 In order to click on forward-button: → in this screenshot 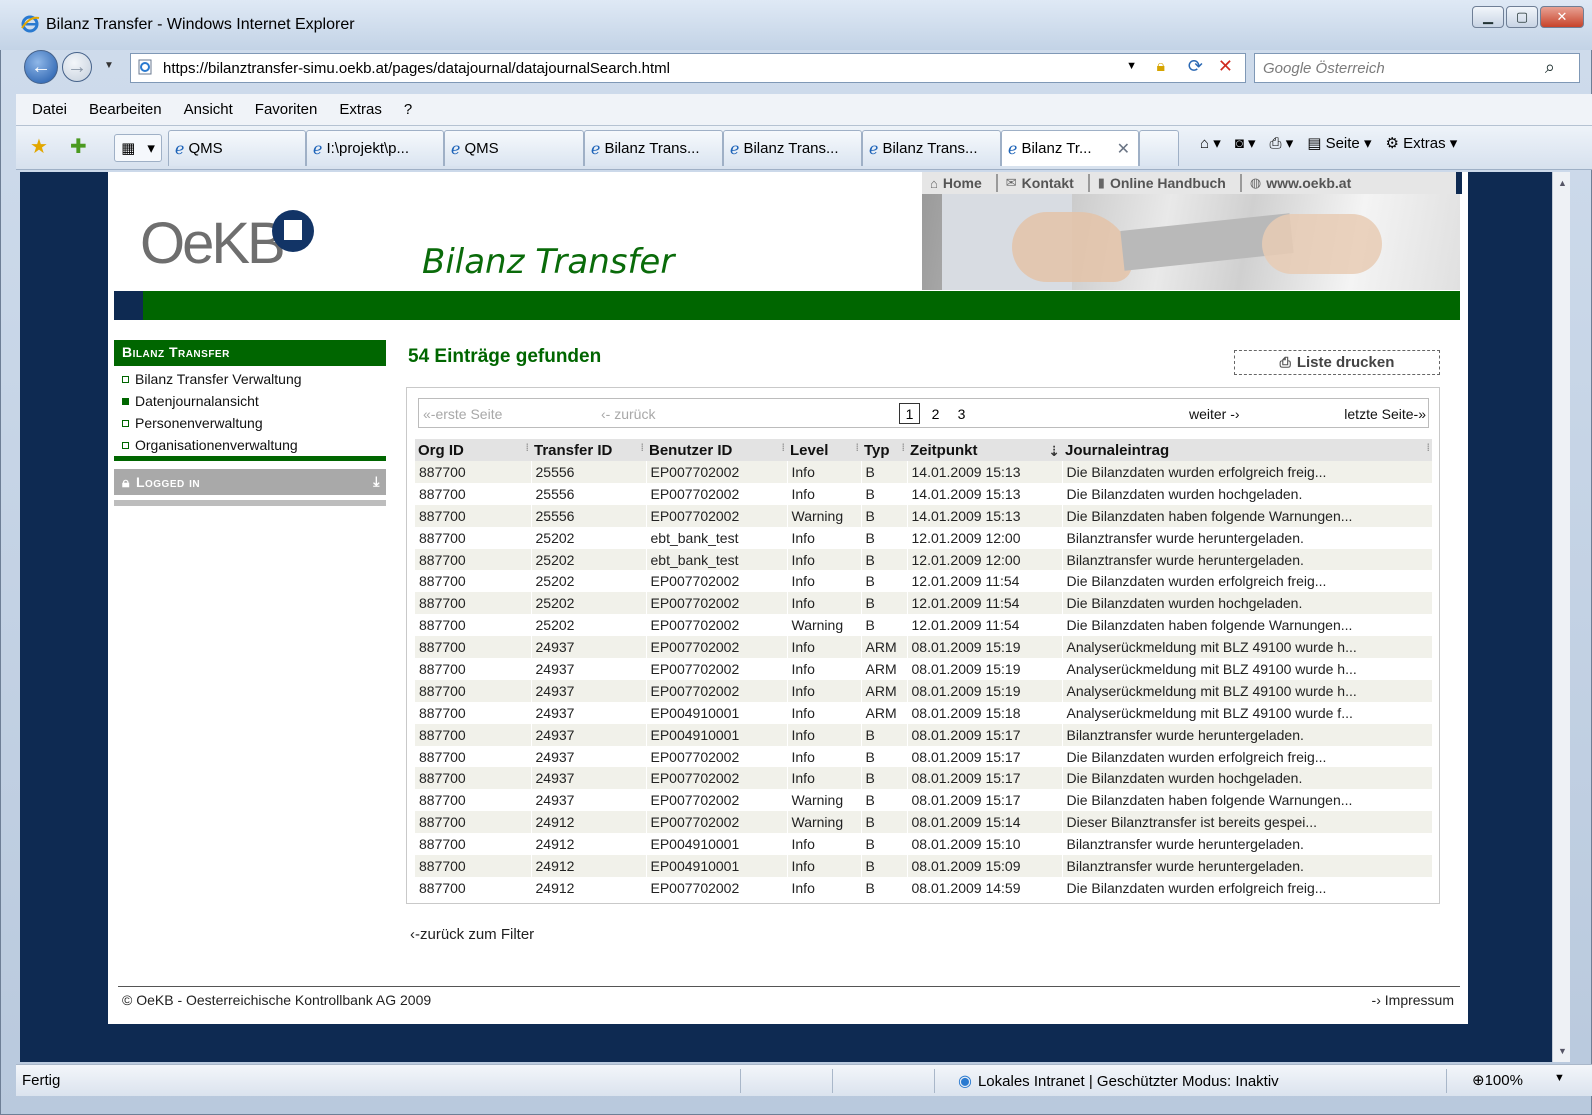, I will do `click(77, 67)`.